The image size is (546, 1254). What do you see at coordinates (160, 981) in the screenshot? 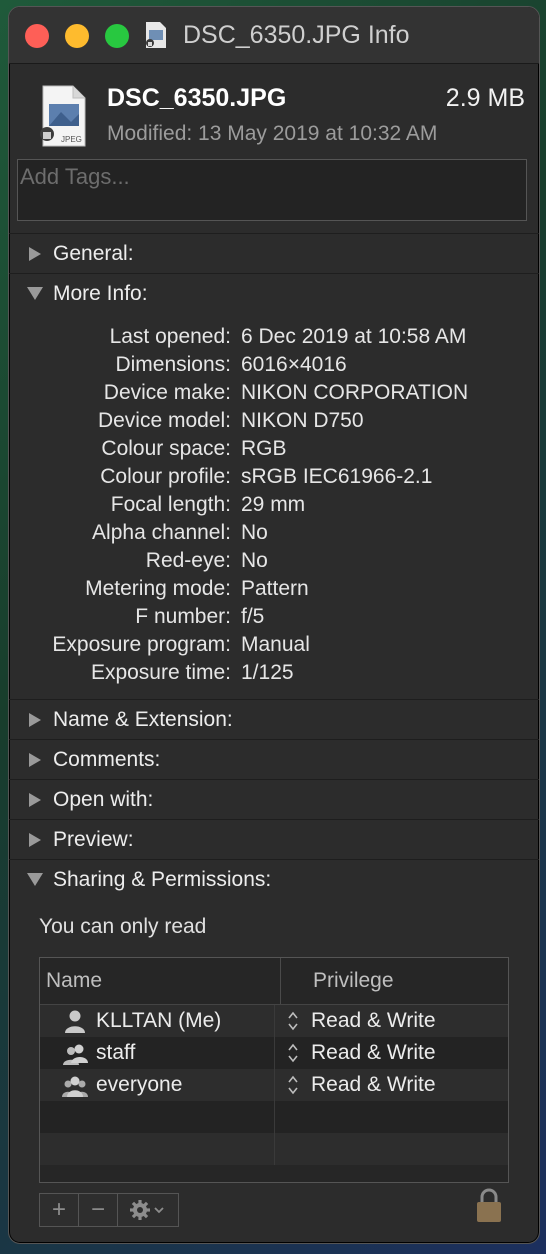
I see `column-name-header: Name` at bounding box center [160, 981].